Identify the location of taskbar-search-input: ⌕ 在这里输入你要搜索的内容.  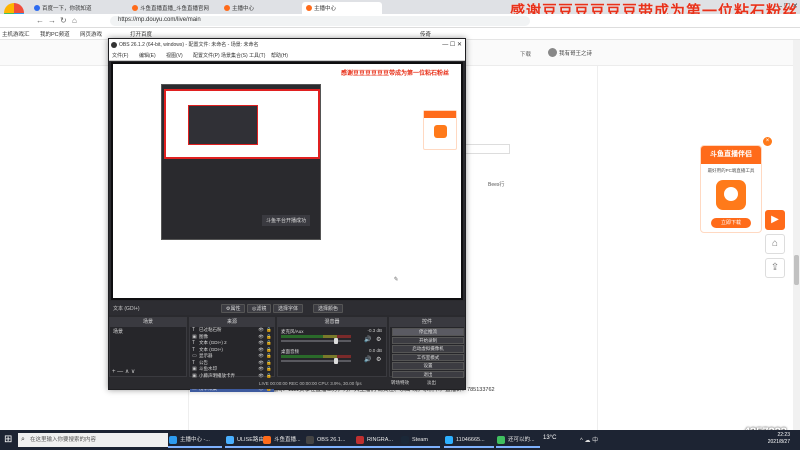
(93, 440).